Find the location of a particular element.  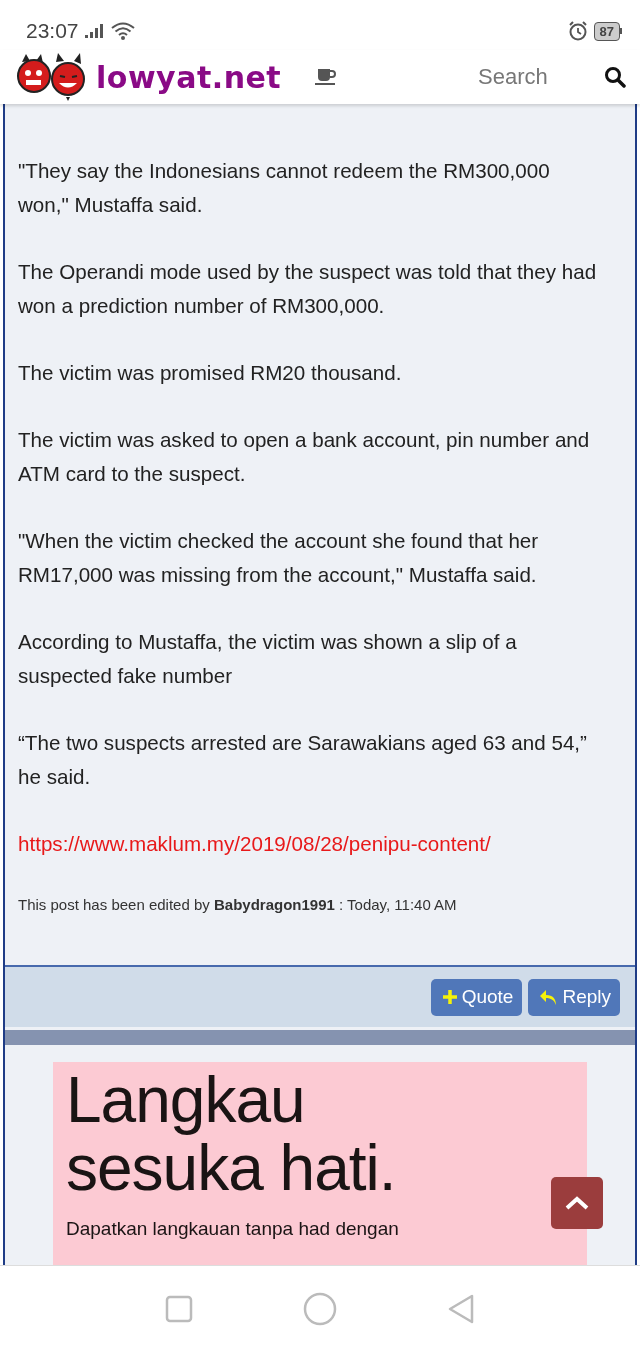

quote-button: Quote is located at coordinates (476, 997).